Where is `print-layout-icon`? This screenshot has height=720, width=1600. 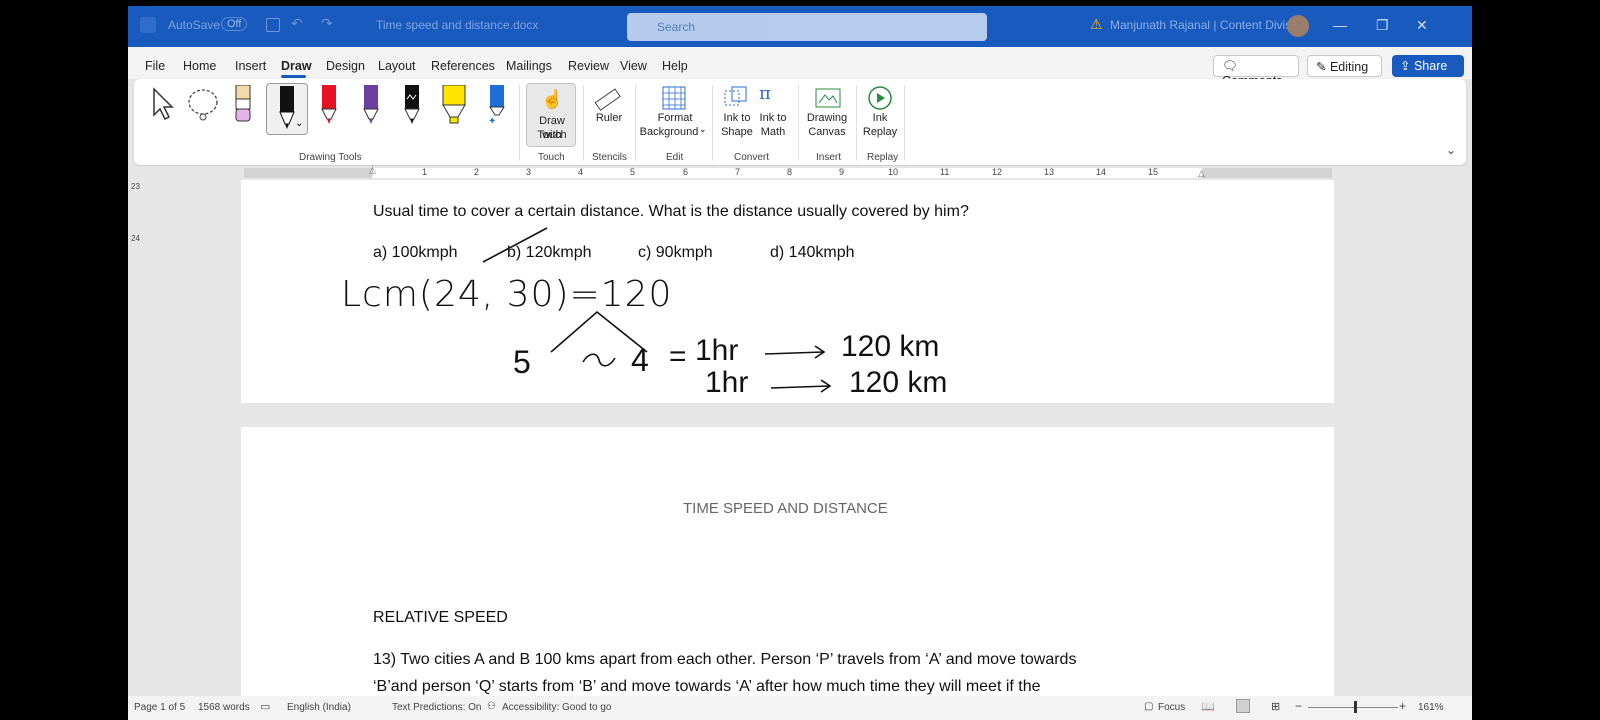 print-layout-icon is located at coordinates (1243, 706).